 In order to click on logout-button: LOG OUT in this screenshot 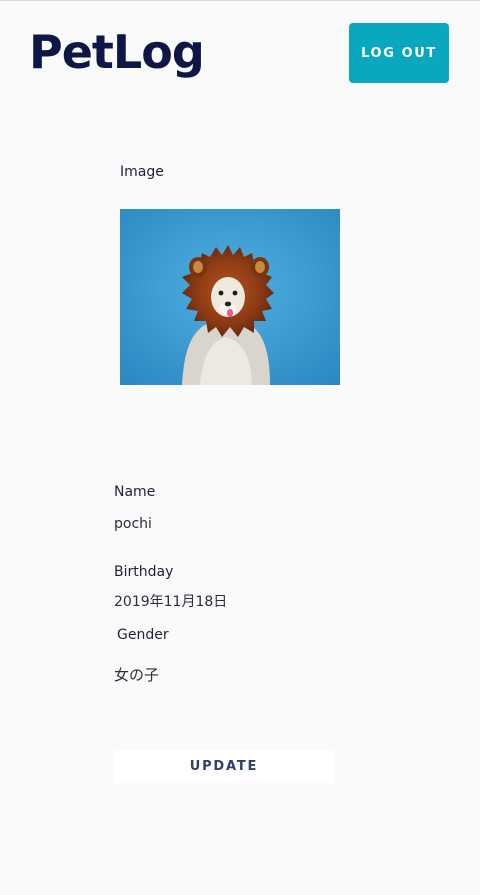, I will do `click(399, 53)`.